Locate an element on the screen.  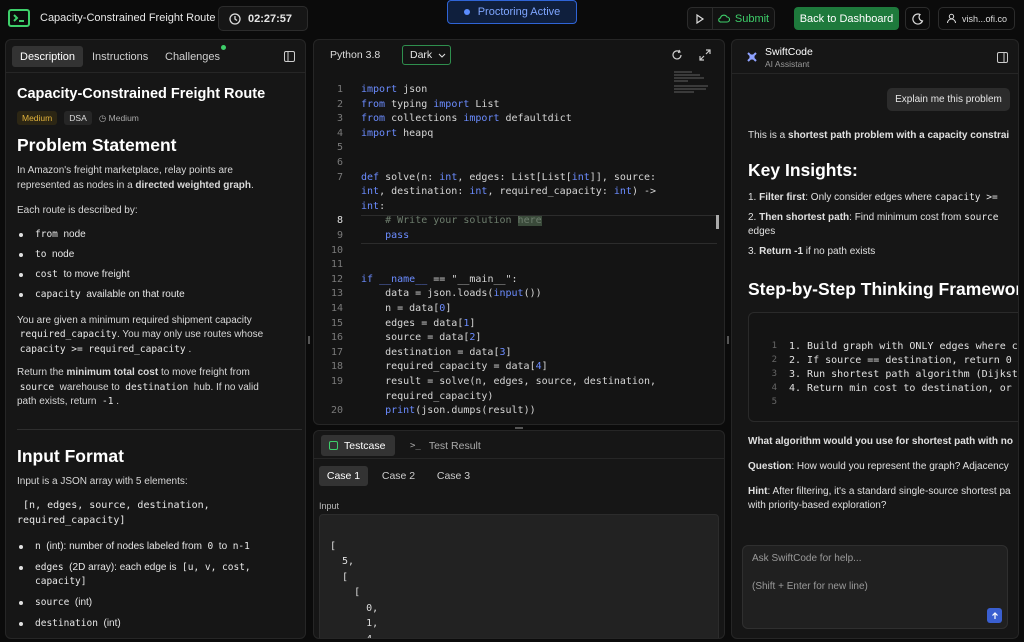
case-button: Case 3 is located at coordinates (453, 476).